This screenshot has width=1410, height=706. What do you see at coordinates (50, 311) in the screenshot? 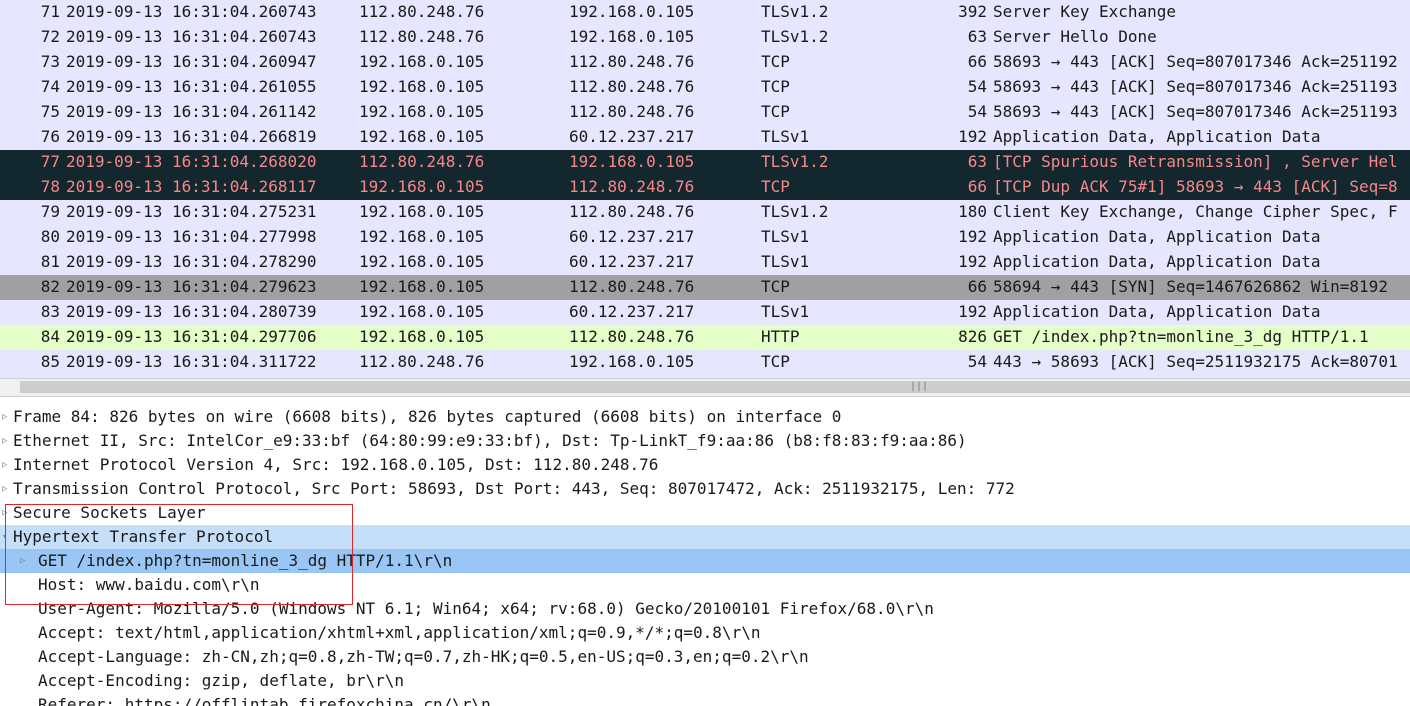
I see `packet-number: 83` at bounding box center [50, 311].